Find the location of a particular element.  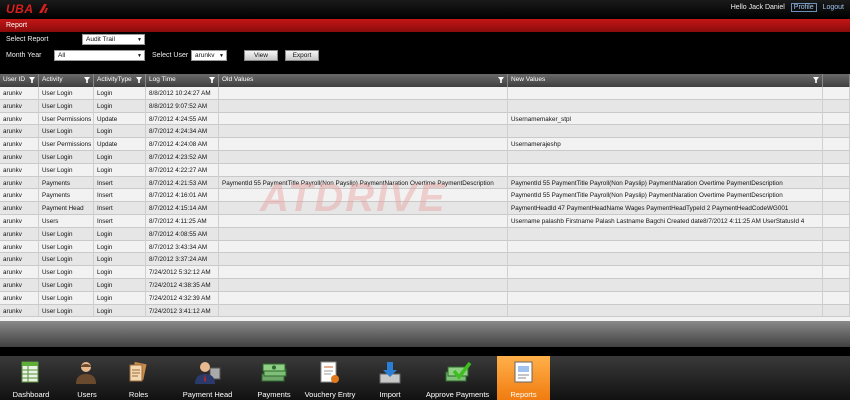

table-row: arunkv User Login Login 8/7/2012 4:24:34 AM is located at coordinates (425, 132).